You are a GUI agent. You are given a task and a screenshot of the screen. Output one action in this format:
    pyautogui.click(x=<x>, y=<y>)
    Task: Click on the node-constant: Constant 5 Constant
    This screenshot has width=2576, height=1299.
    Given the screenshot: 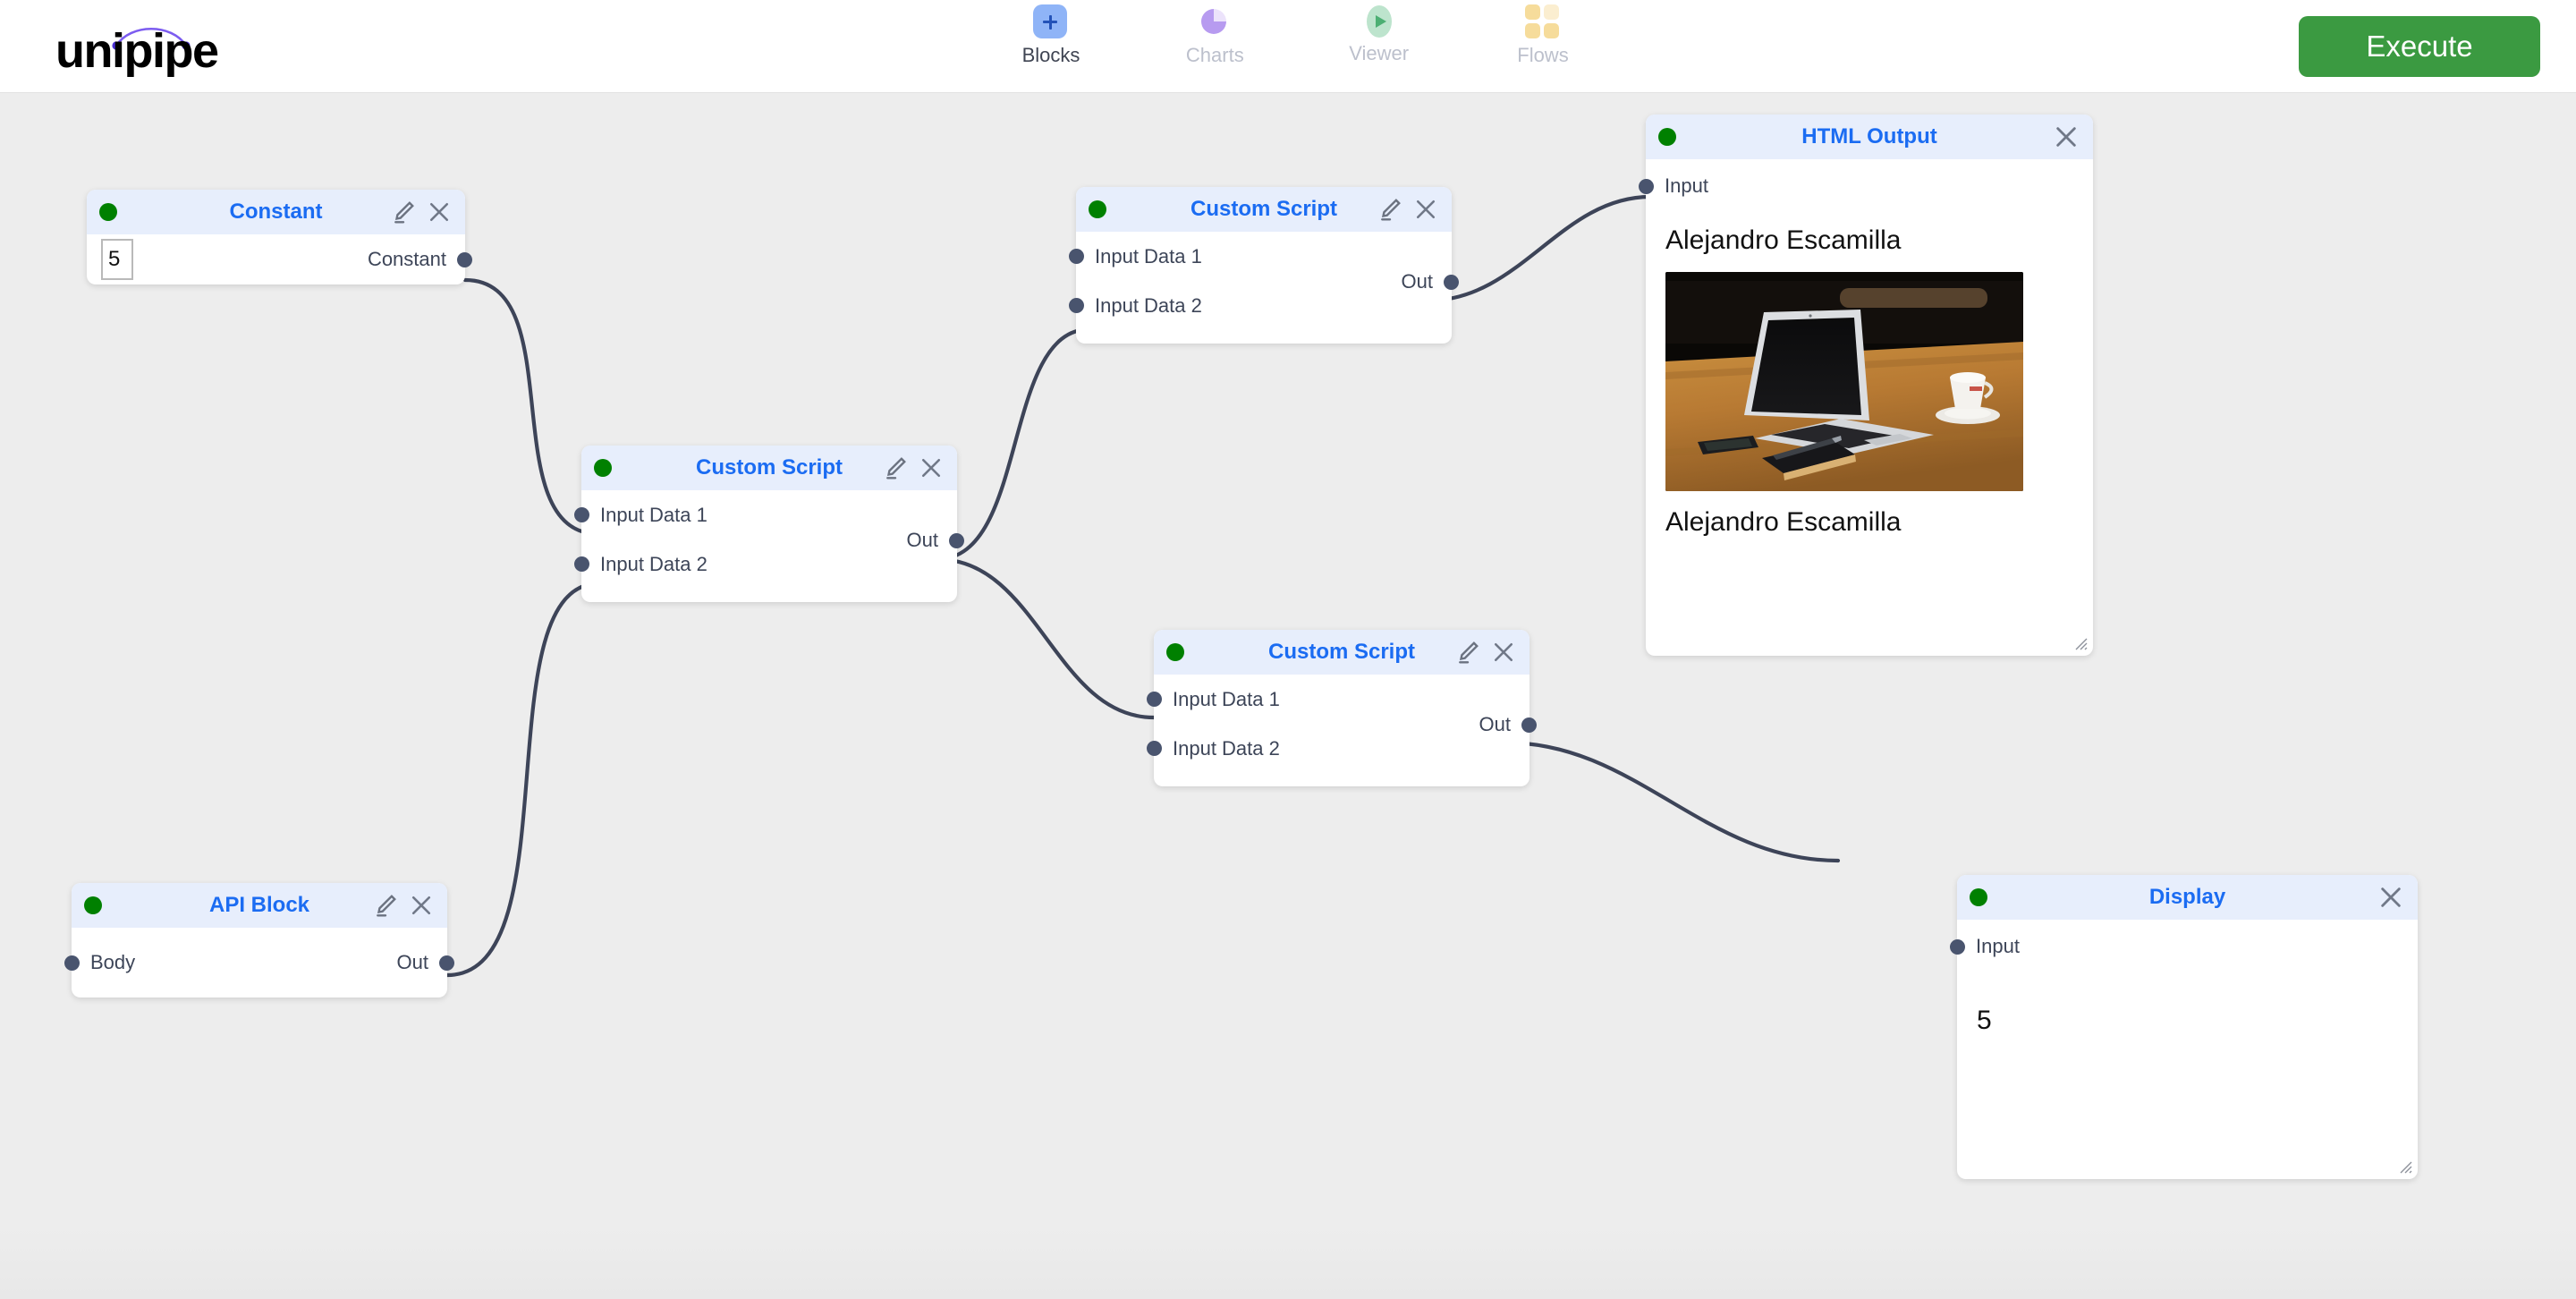 What is the action you would take?
    pyautogui.click(x=279, y=237)
    